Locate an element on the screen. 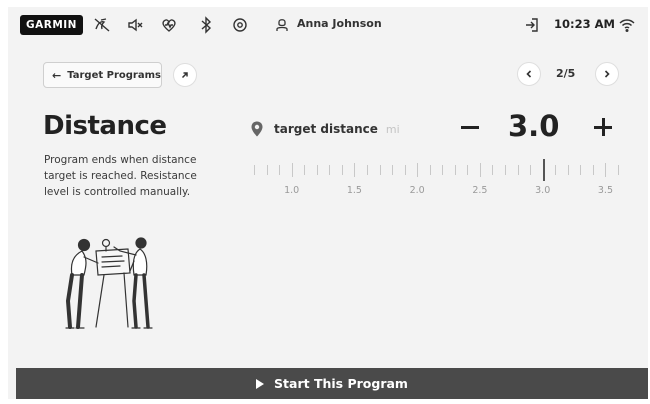 Image resolution: width=650 pixels, height=404 pixels. ruler-label: 2.0 is located at coordinates (417, 190).